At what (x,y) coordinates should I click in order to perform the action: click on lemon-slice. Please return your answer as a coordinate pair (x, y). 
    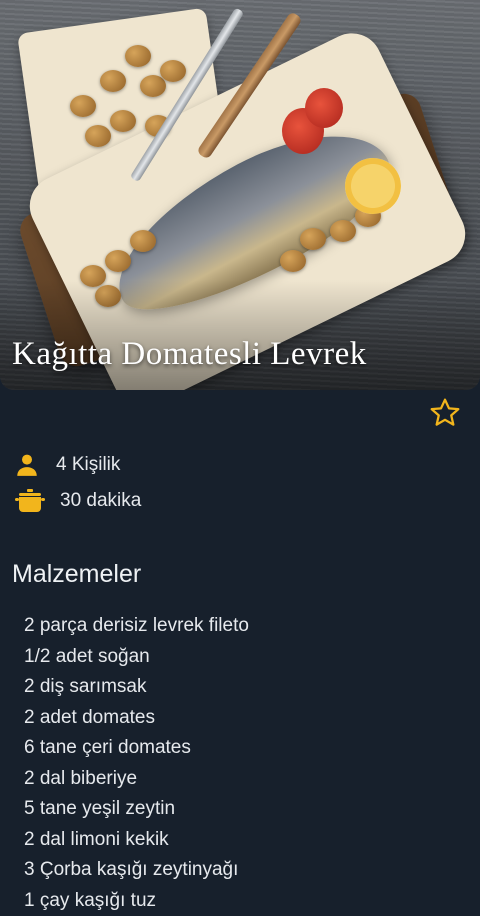
    Looking at the image, I should click on (373, 186).